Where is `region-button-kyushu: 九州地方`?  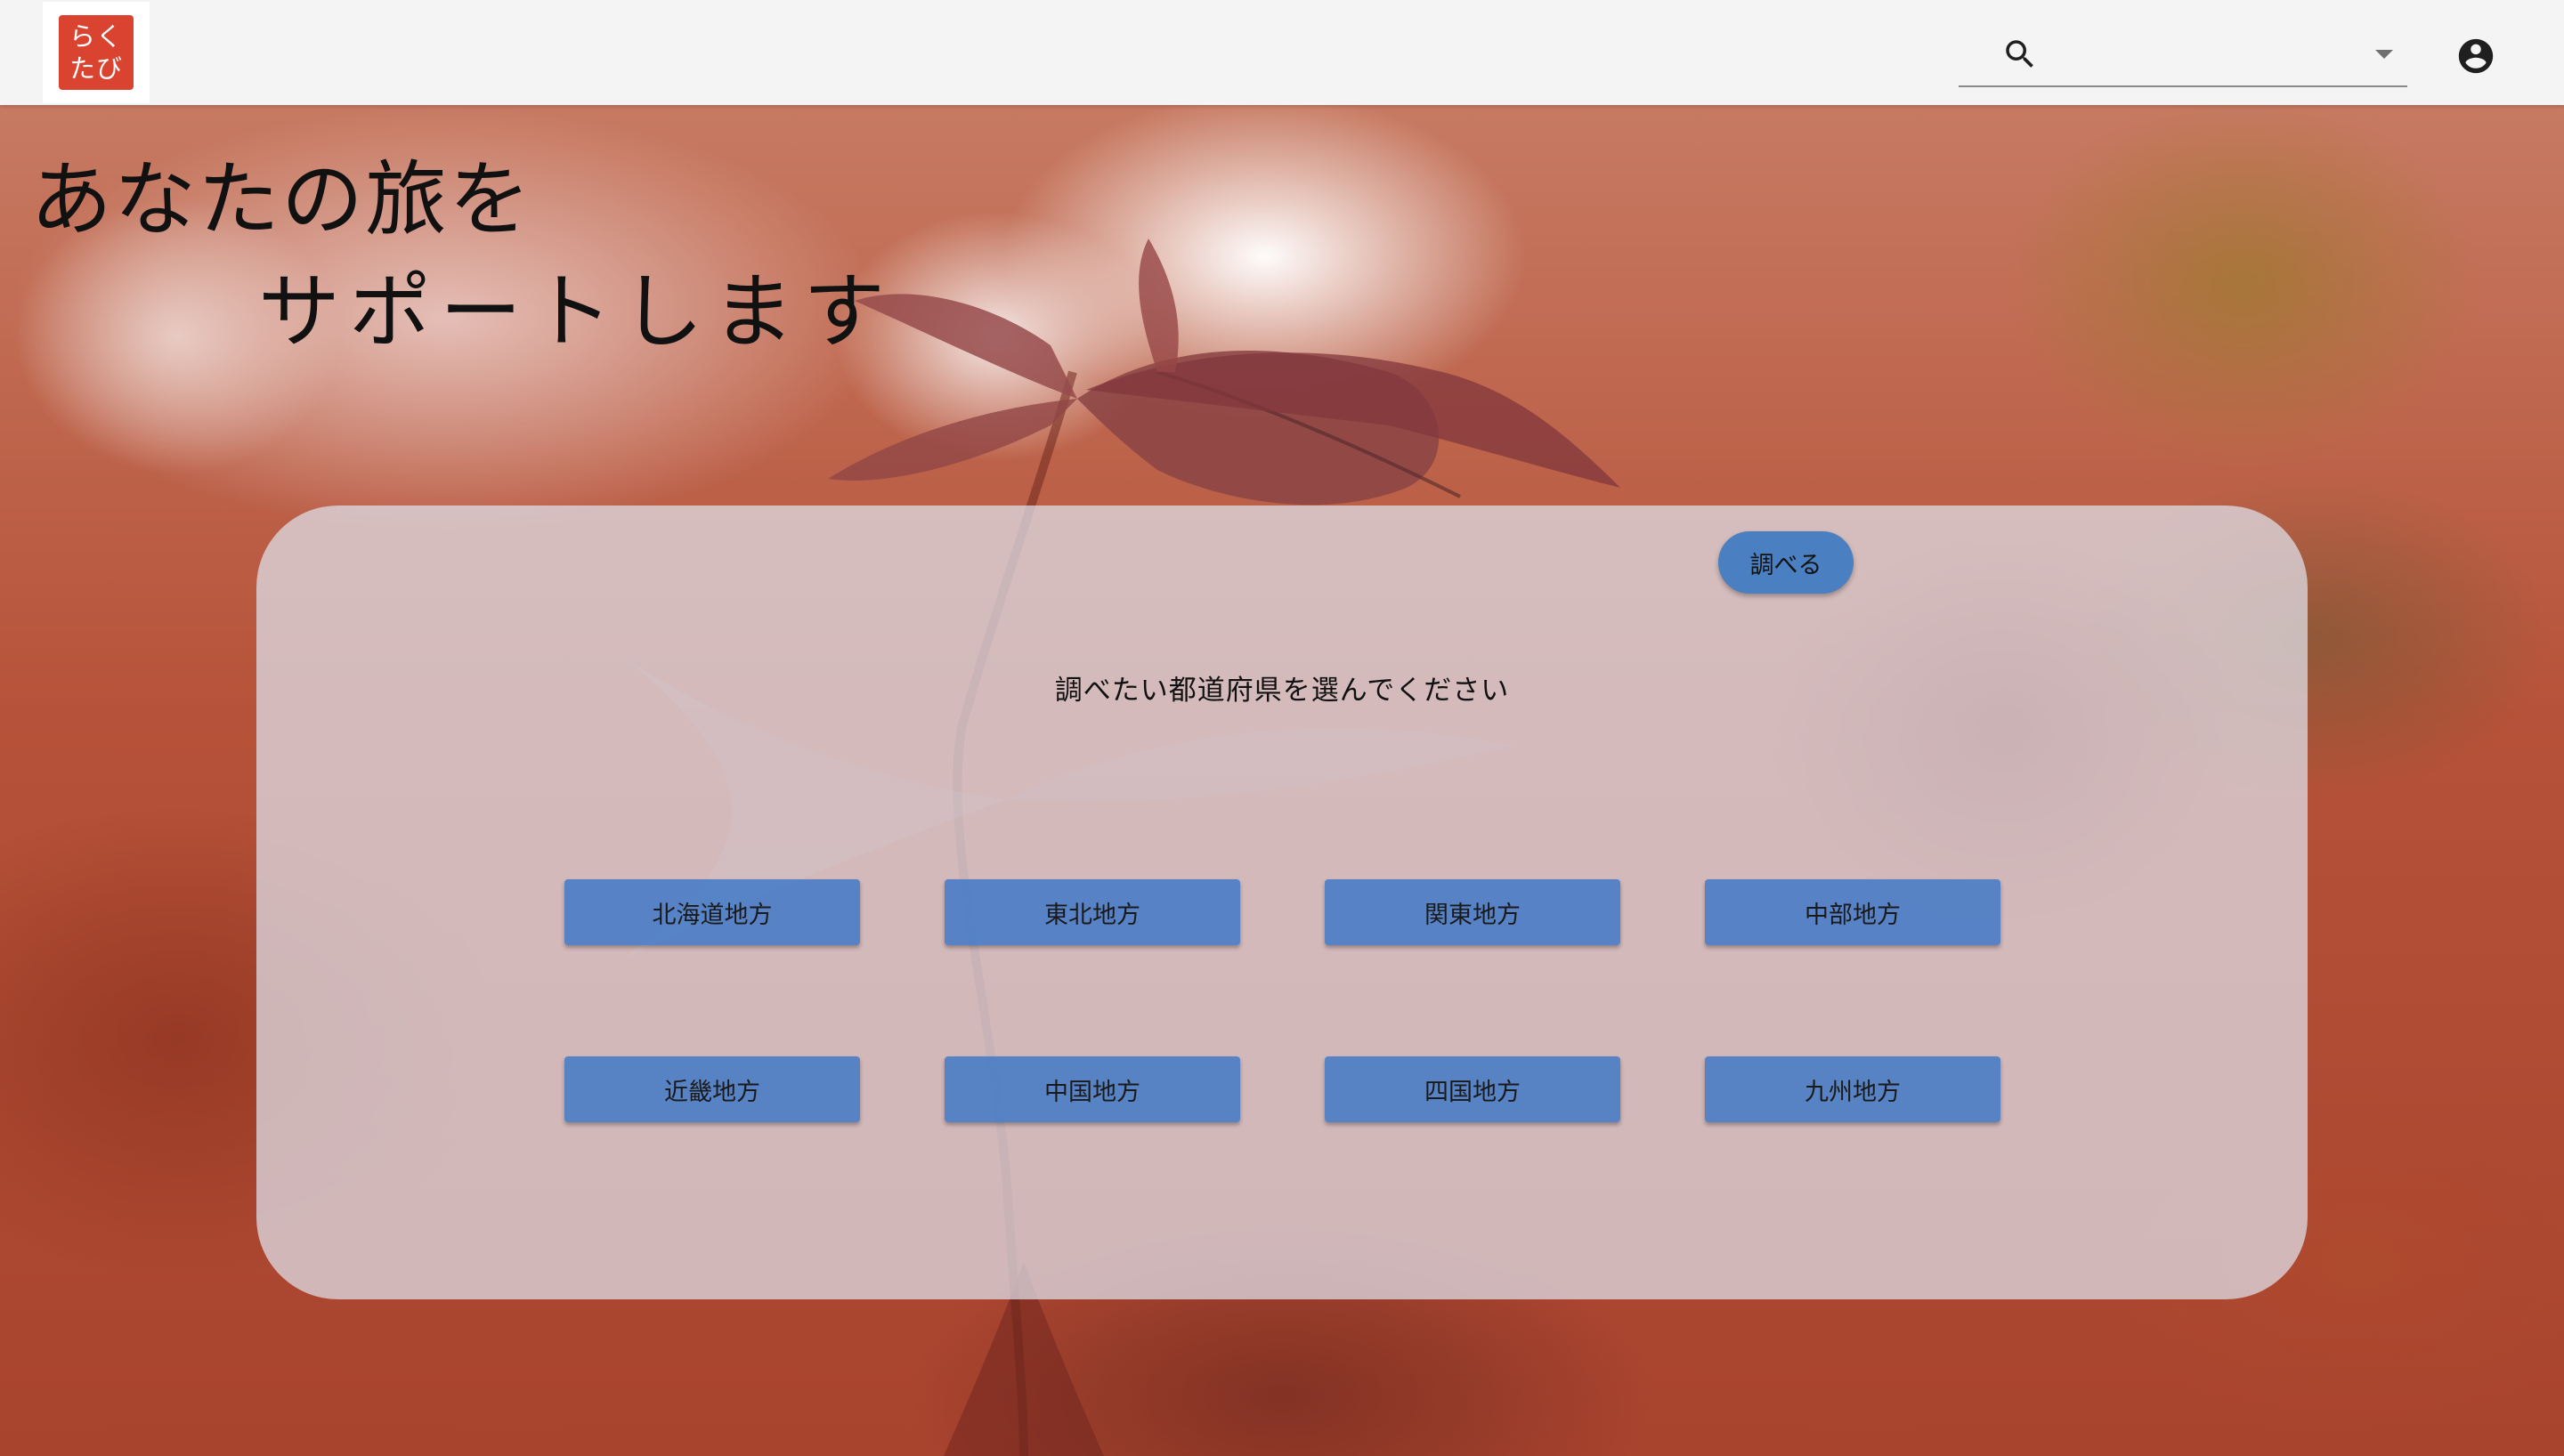
region-button-kyushu: 九州地方 is located at coordinates (1852, 1089).